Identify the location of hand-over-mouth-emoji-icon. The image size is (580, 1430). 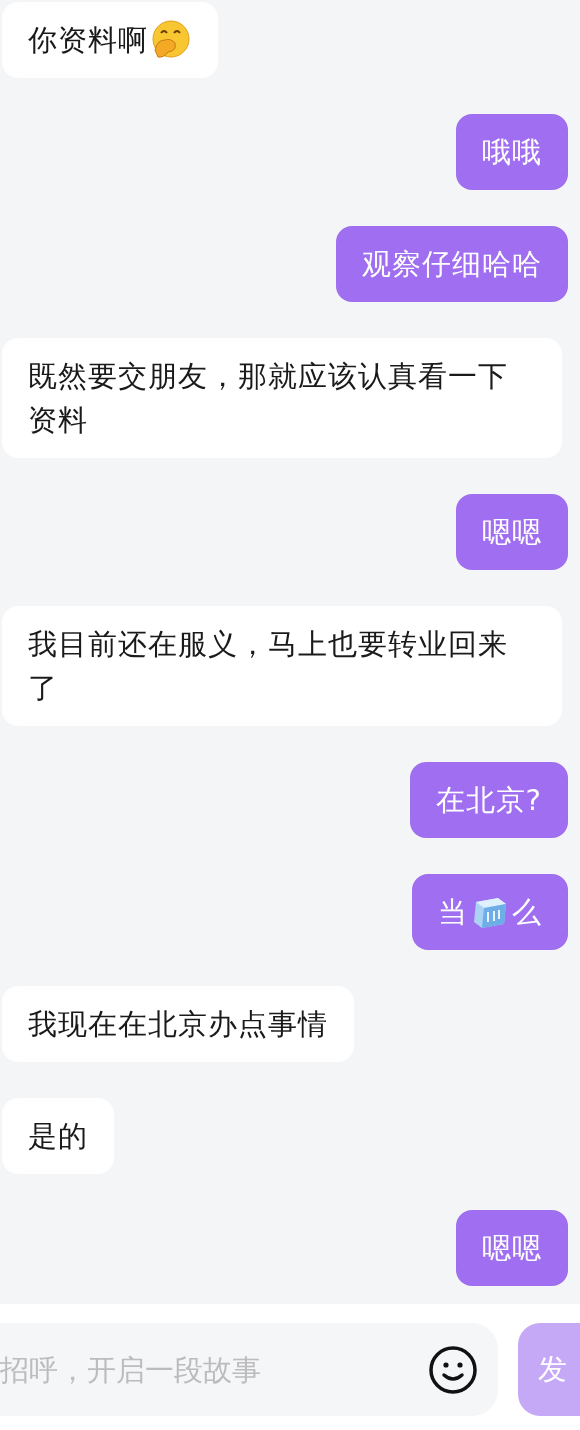
(170, 40).